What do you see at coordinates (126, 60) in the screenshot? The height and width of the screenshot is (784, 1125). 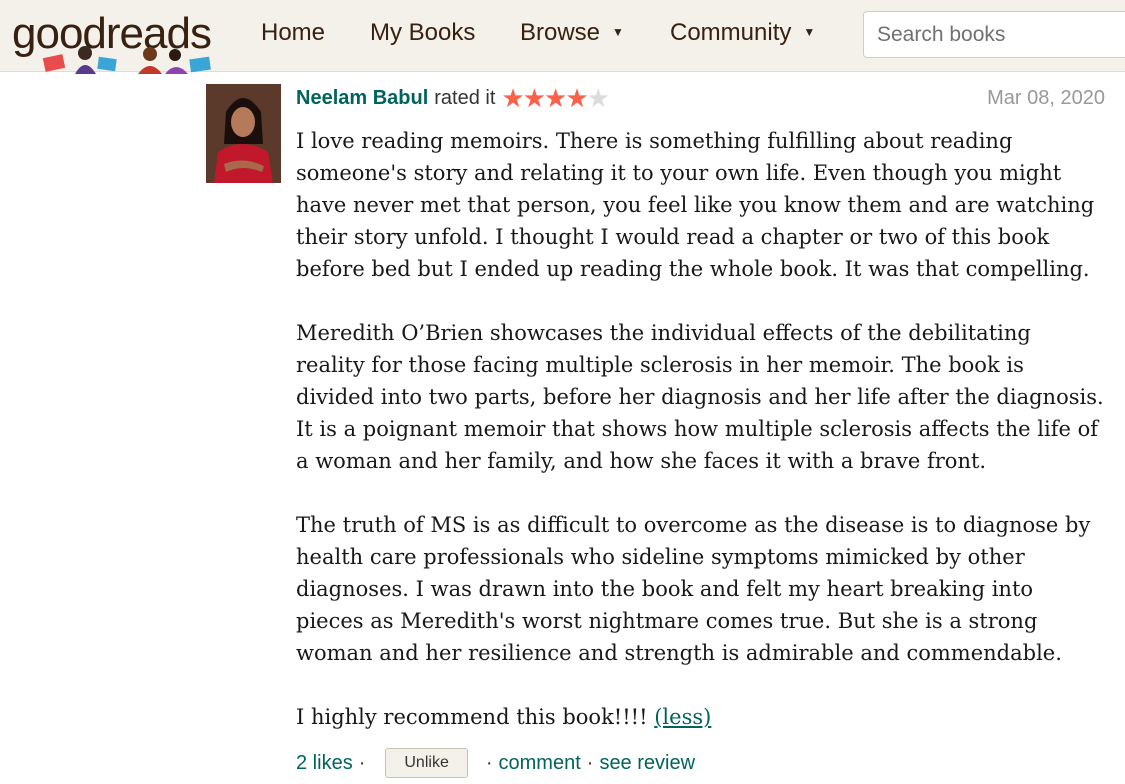 I see `logo-readers-illustration-icon` at bounding box center [126, 60].